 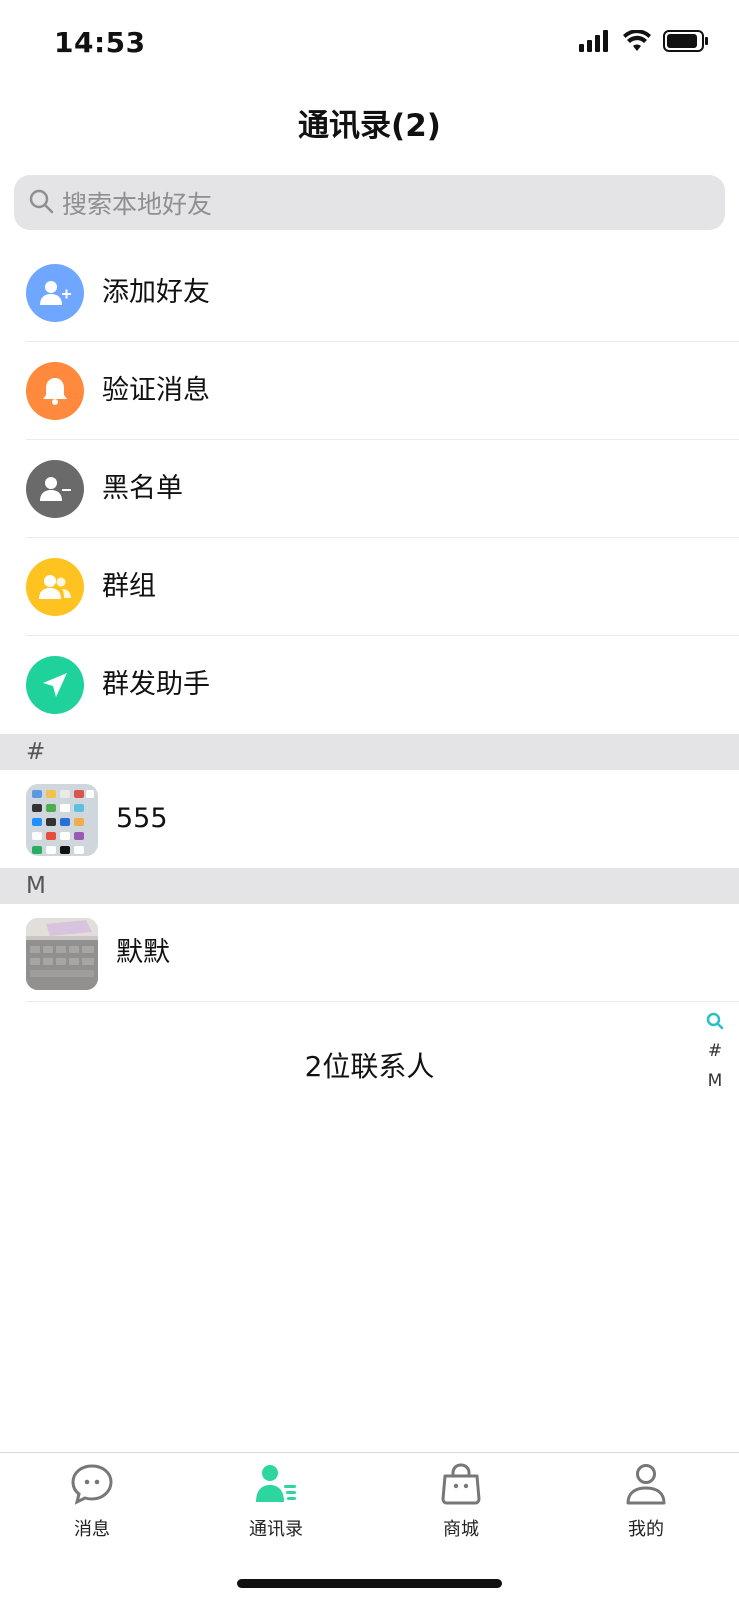 I want to click on divider, so click(x=382, y=1001).